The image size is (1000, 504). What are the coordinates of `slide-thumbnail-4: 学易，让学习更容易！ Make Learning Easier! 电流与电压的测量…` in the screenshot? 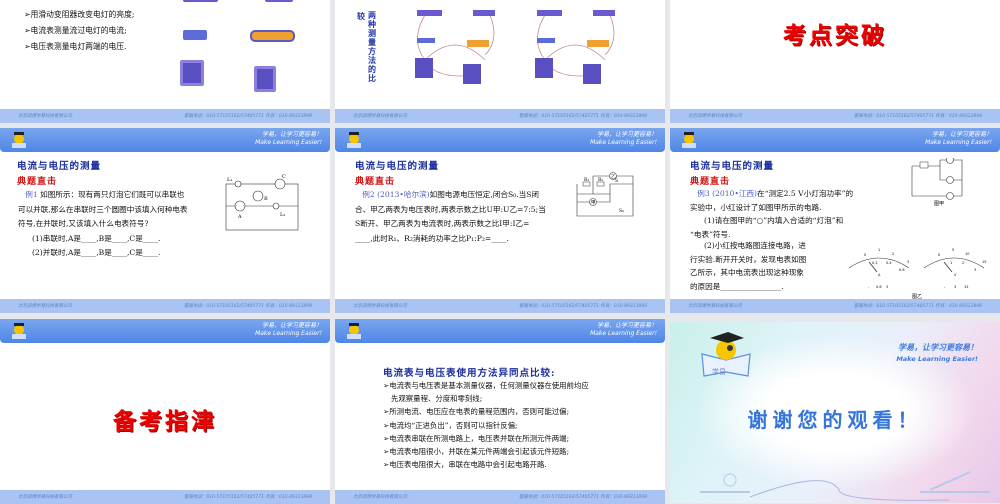 It's located at (165, 220).